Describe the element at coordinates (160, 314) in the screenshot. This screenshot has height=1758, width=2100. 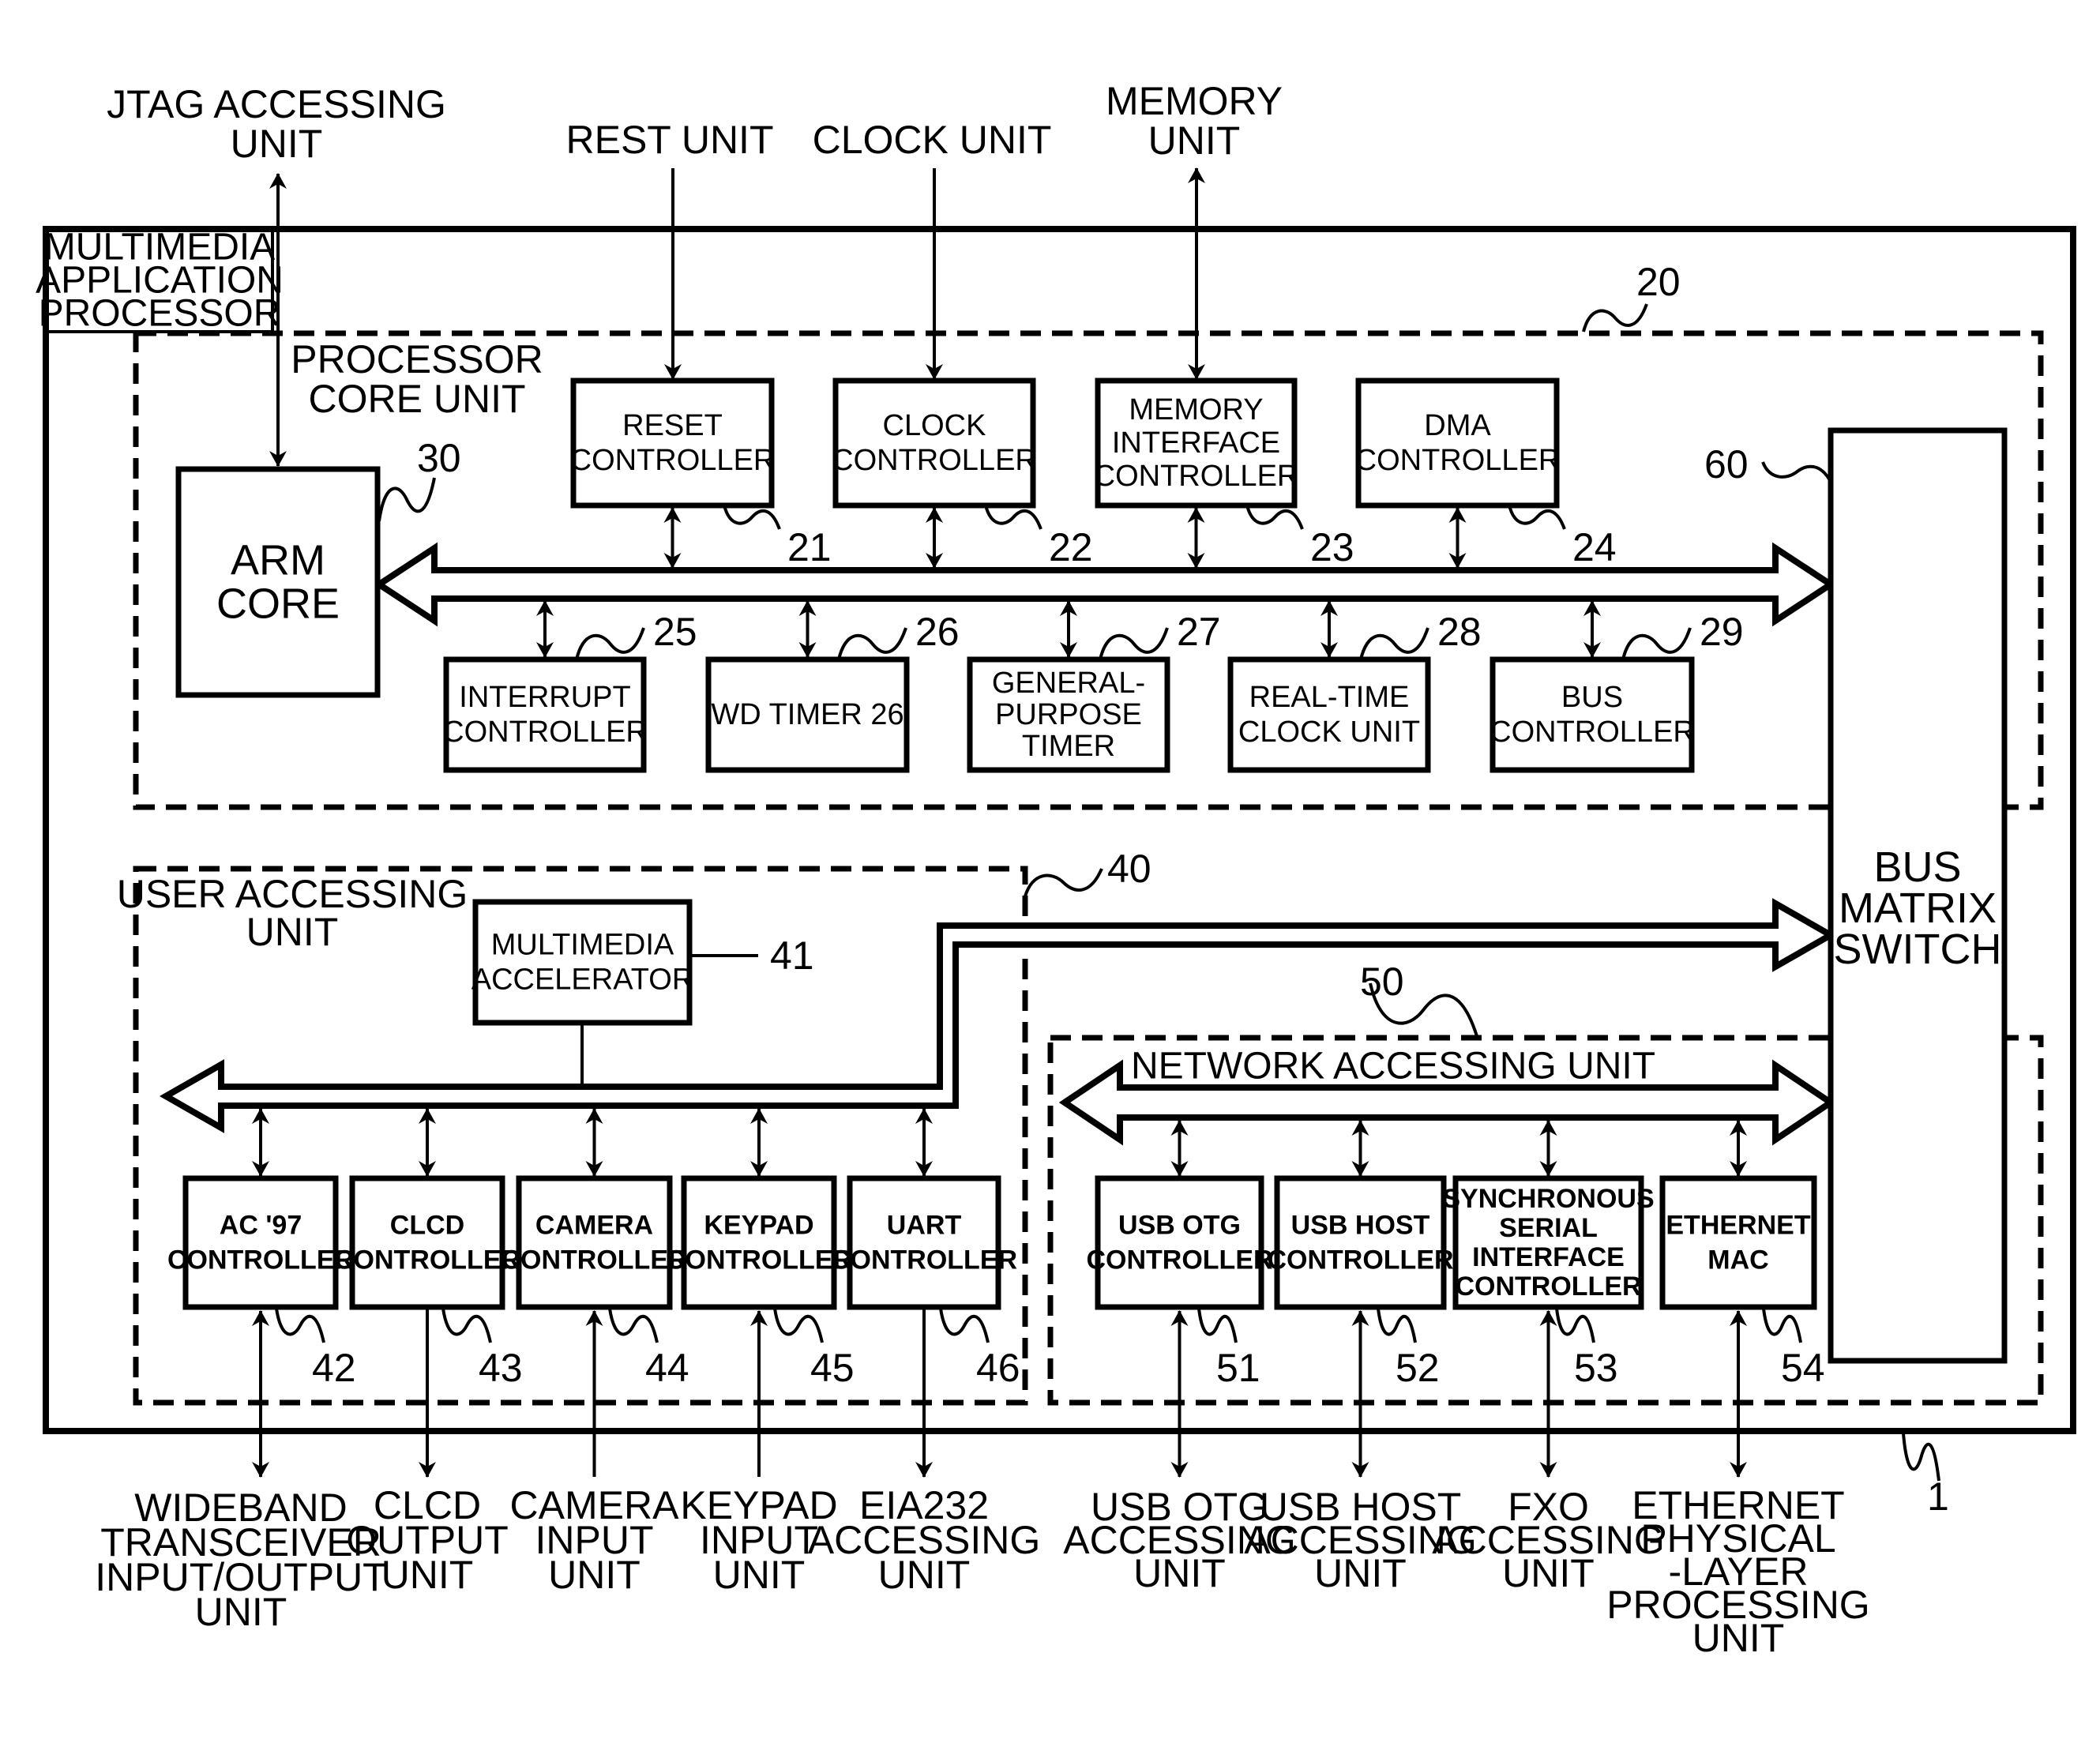
I see `system-label-line: PROCESSOR` at that location.